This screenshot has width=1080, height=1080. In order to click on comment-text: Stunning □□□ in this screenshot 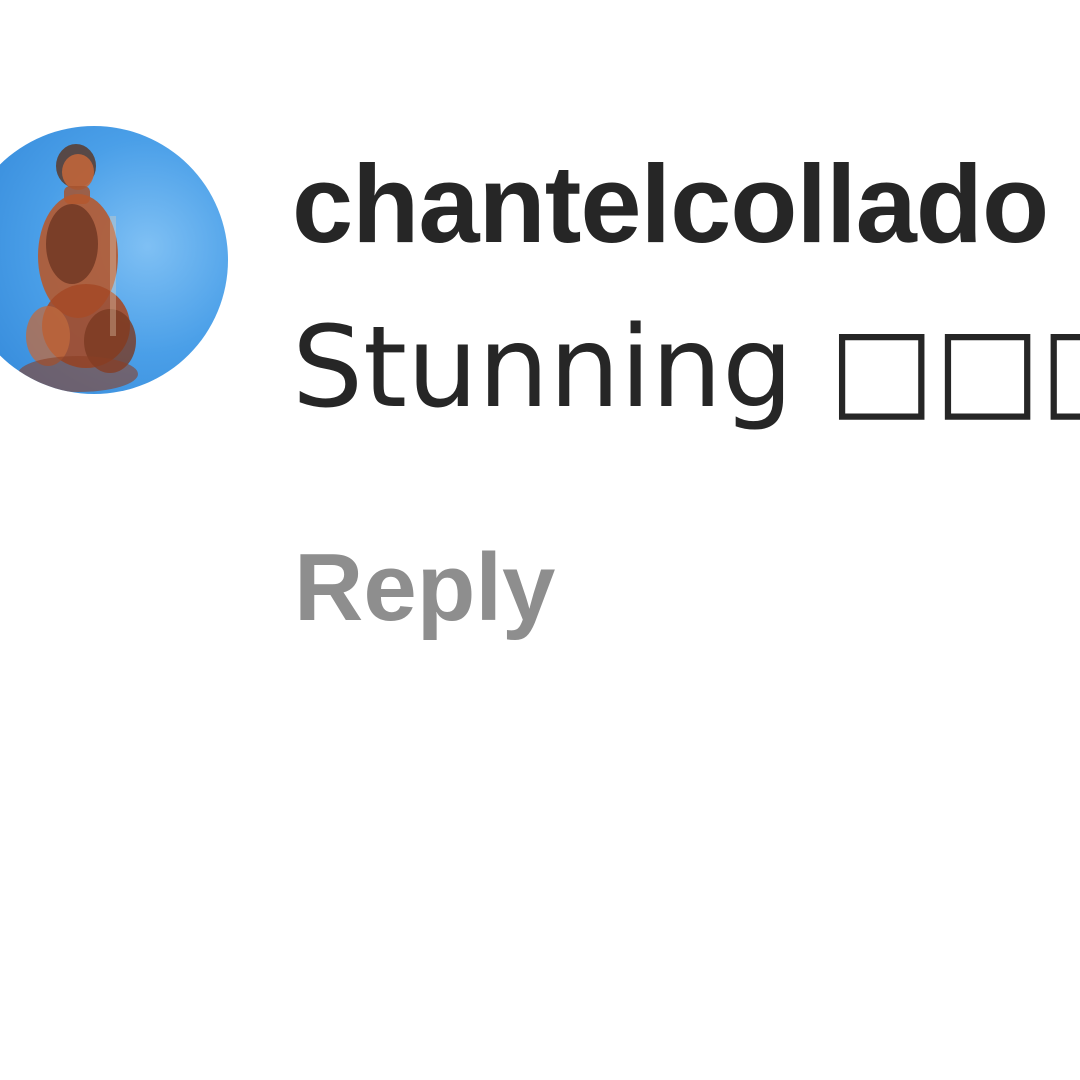, I will do `click(686, 368)`.